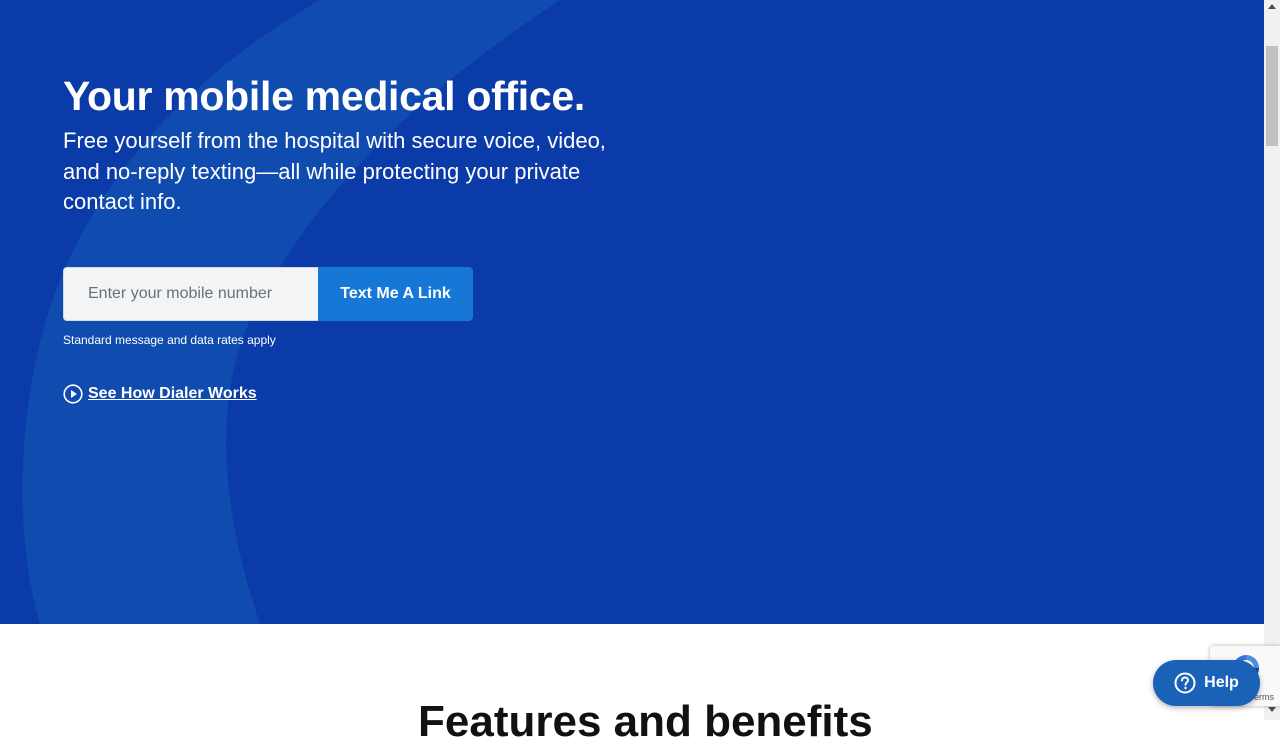  I want to click on page-scrollbar, so click(1272, 360).